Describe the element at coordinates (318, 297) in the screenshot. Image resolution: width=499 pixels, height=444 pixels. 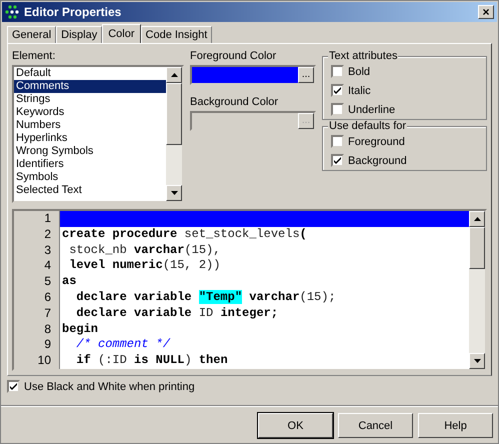
I see `code-text: (15);` at that location.